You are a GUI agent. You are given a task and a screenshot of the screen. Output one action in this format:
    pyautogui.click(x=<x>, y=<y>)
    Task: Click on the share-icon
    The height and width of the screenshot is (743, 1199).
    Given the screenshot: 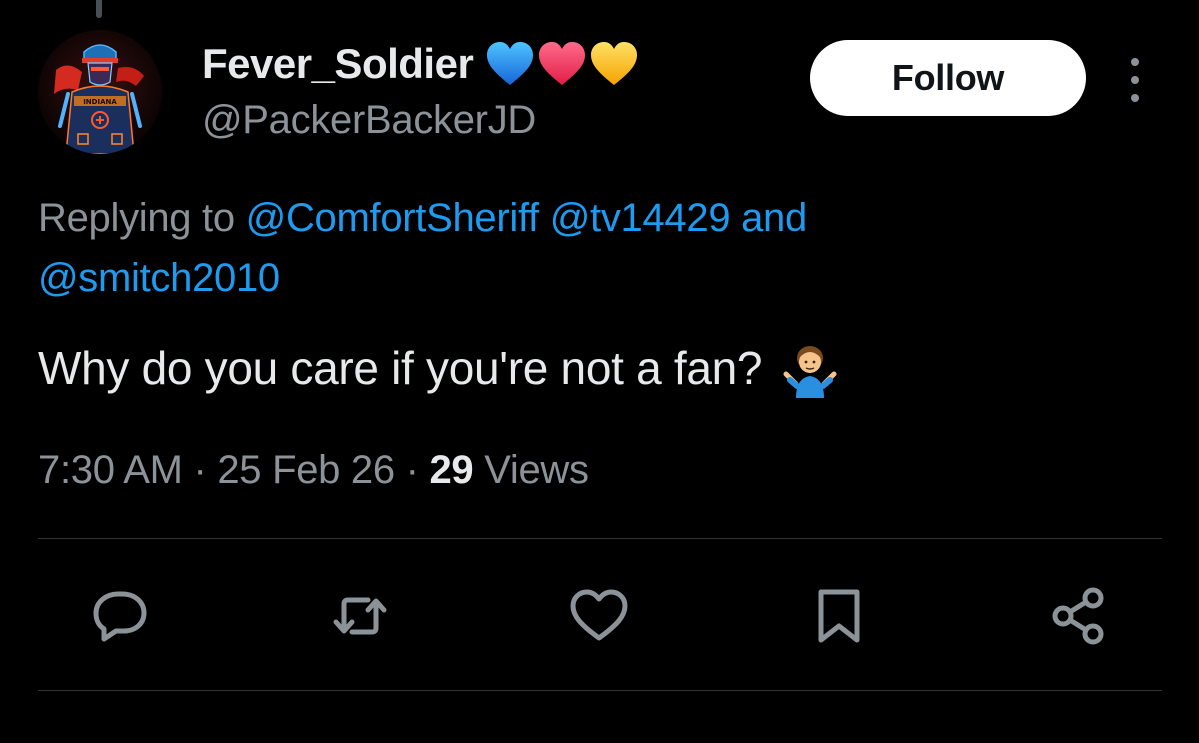 What is the action you would take?
    pyautogui.click(x=1078, y=616)
    